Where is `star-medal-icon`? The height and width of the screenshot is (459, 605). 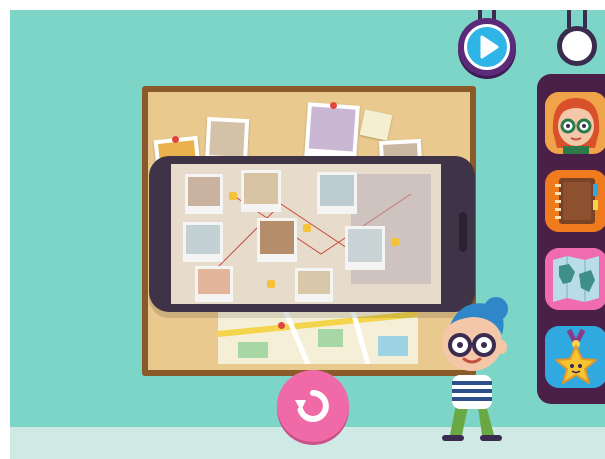
star-medal-icon is located at coordinates (575, 357).